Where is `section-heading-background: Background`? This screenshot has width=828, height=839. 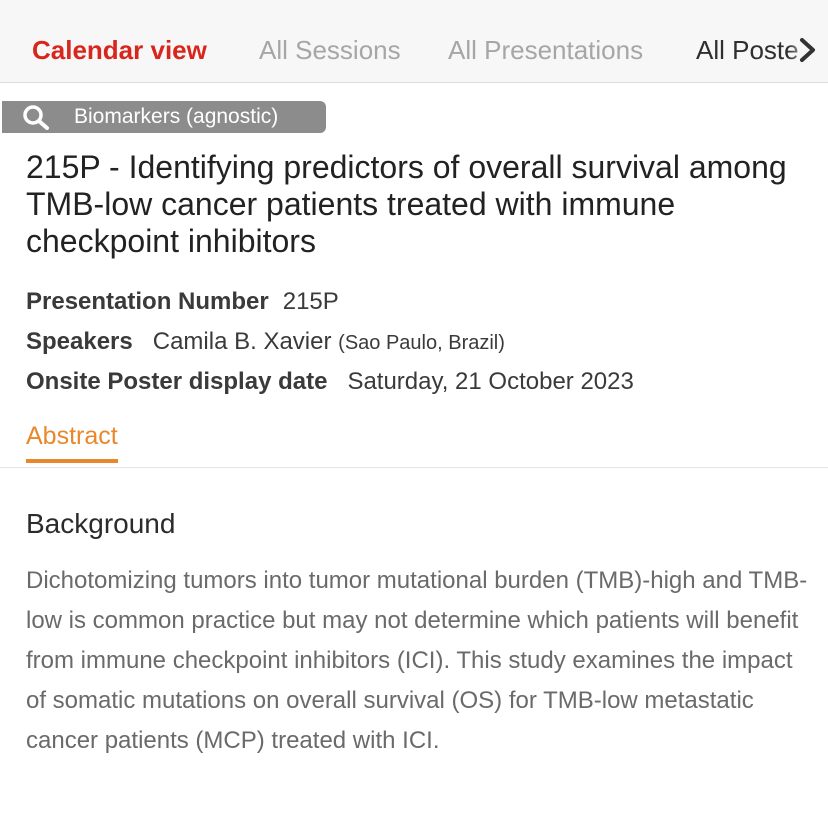
section-heading-background: Background is located at coordinates (101, 523).